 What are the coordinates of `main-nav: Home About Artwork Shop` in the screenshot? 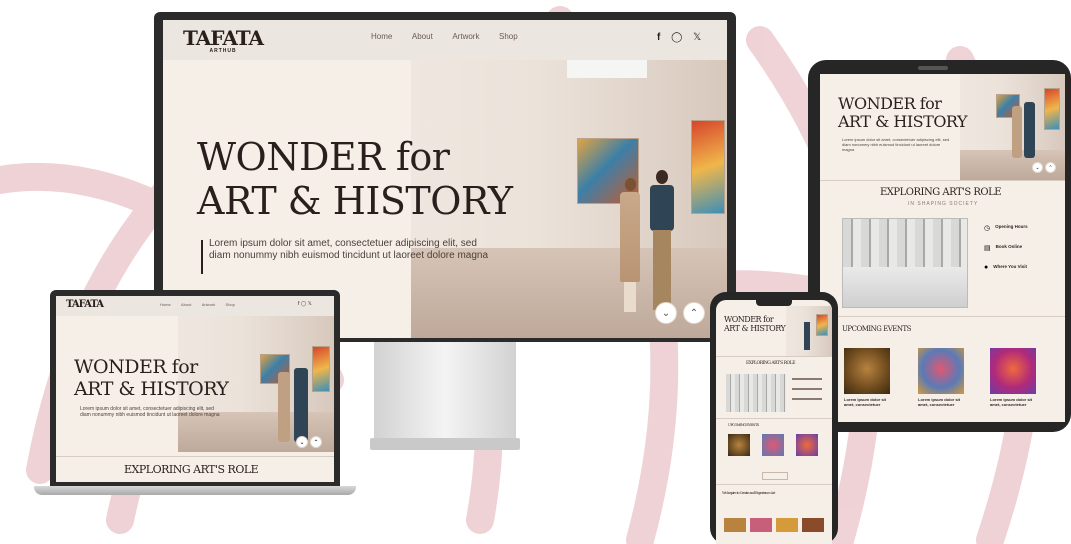 It's located at (444, 36).